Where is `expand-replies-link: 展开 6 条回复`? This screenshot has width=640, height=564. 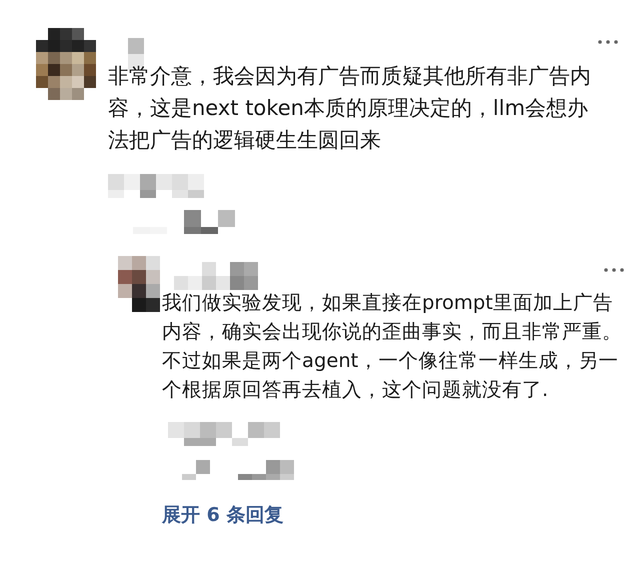
expand-replies-link: 展开 6 条回复 is located at coordinates (223, 515).